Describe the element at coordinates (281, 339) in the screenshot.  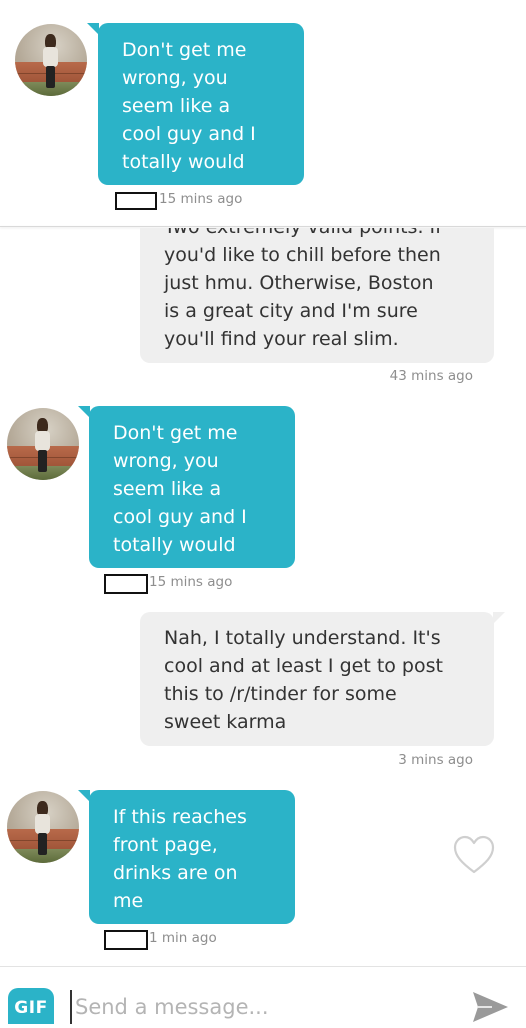
I see `message-line: you'll find your real slim.` at that location.